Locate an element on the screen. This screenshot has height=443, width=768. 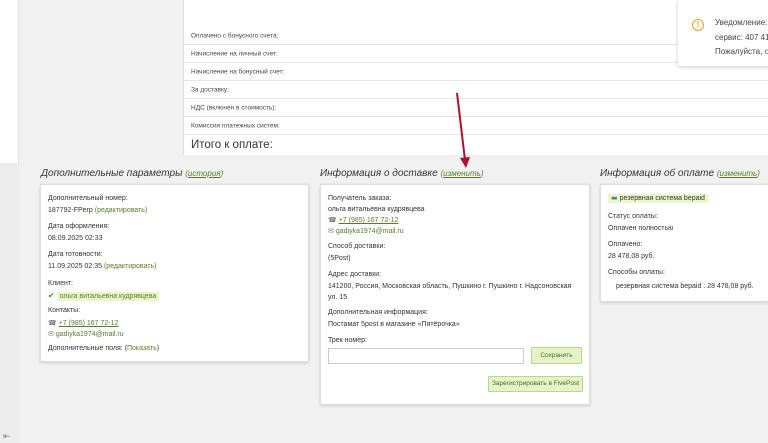
annotation-arrow-shaft is located at coordinates (461, 126).